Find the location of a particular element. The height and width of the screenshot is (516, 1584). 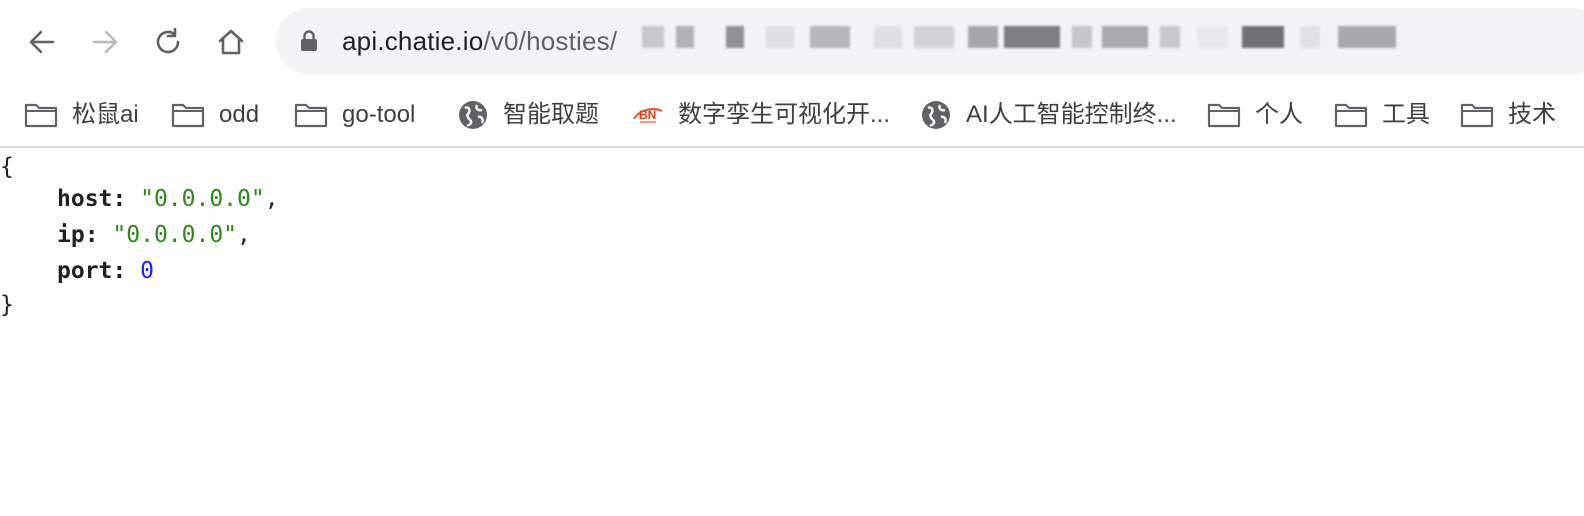

json-key: port is located at coordinates (85, 271).